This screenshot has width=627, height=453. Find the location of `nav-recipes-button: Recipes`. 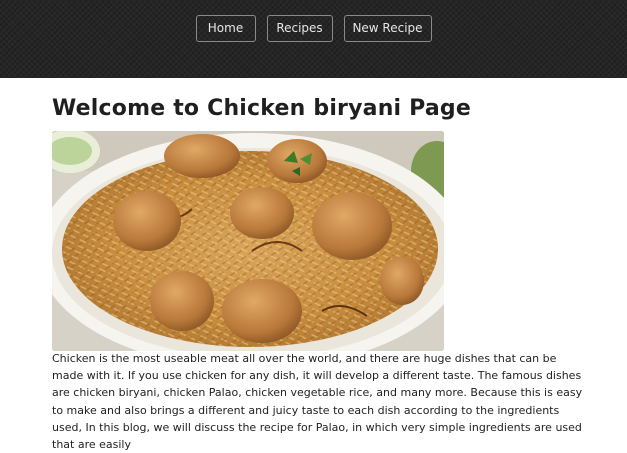

nav-recipes-button: Recipes is located at coordinates (299, 28).